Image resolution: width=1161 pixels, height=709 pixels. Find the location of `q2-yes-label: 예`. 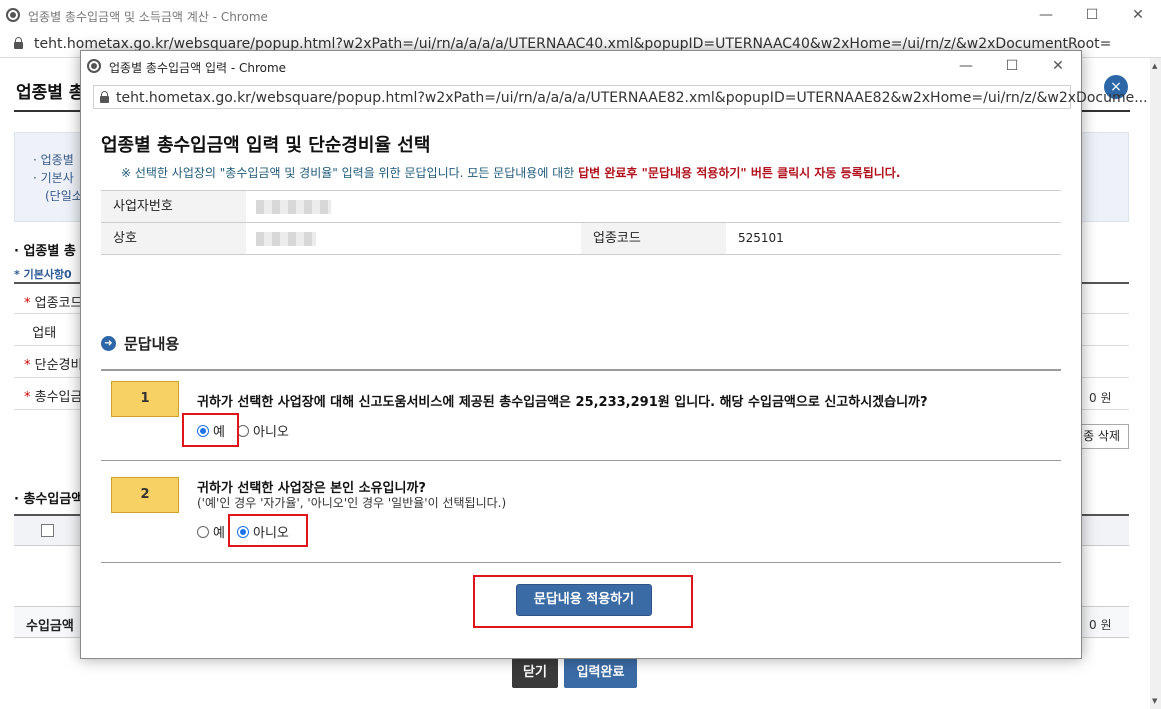

q2-yes-label: 예 is located at coordinates (219, 533).